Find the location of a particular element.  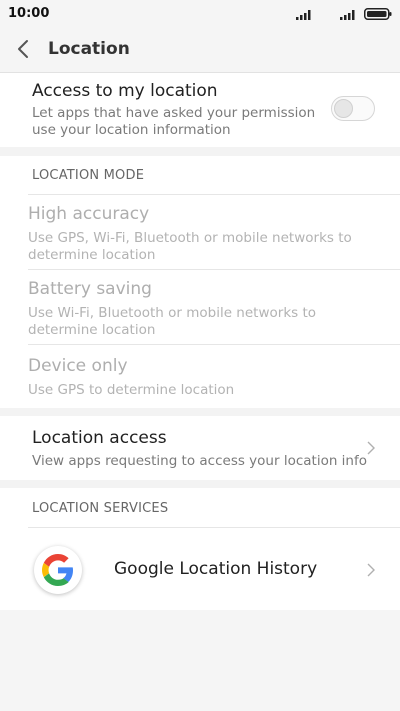

title-bar: Location is located at coordinates (200, 50).